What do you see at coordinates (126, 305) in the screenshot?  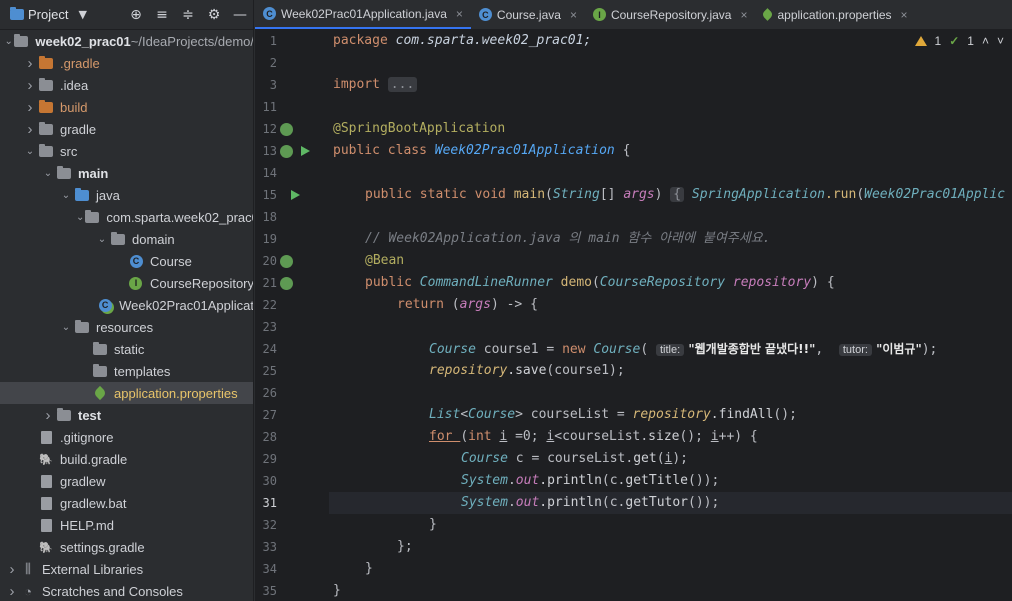 I see `tree-item: C Week02Prac01Applicat` at bounding box center [126, 305].